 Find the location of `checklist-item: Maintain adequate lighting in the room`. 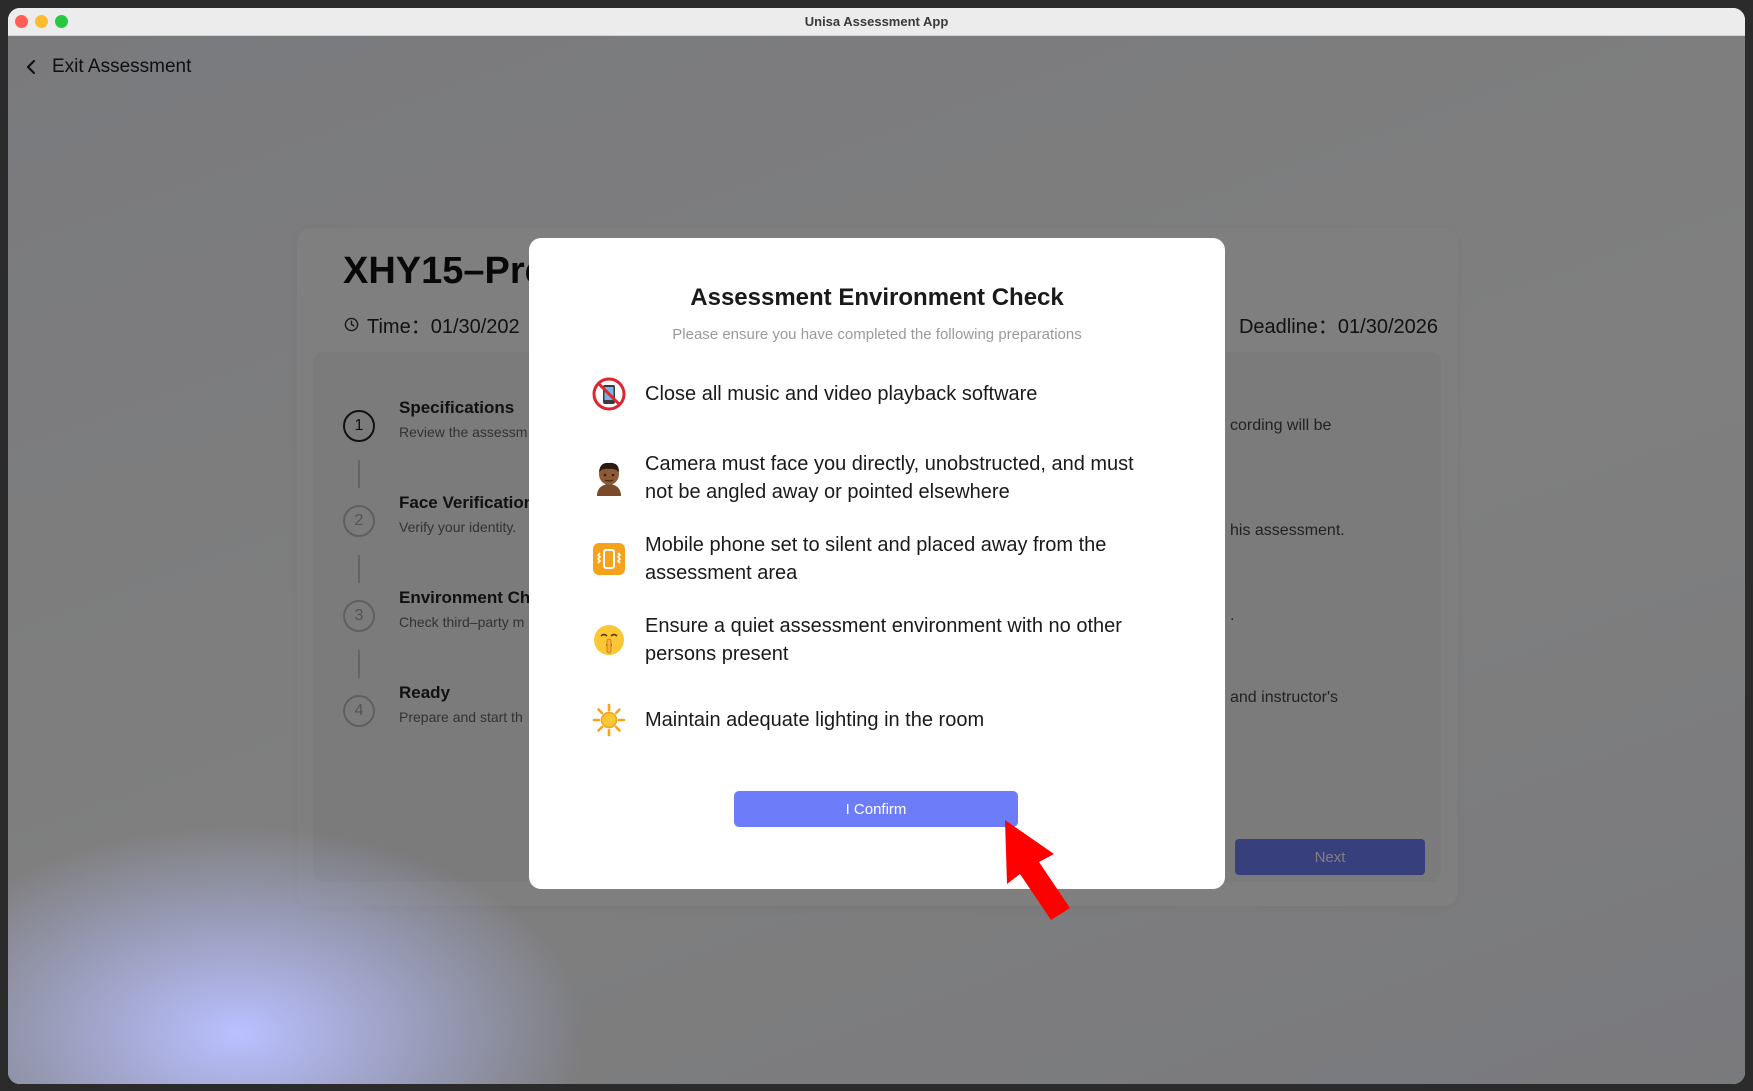

checklist-item: Maintain adequate lighting in the room is located at coordinates (873, 720).